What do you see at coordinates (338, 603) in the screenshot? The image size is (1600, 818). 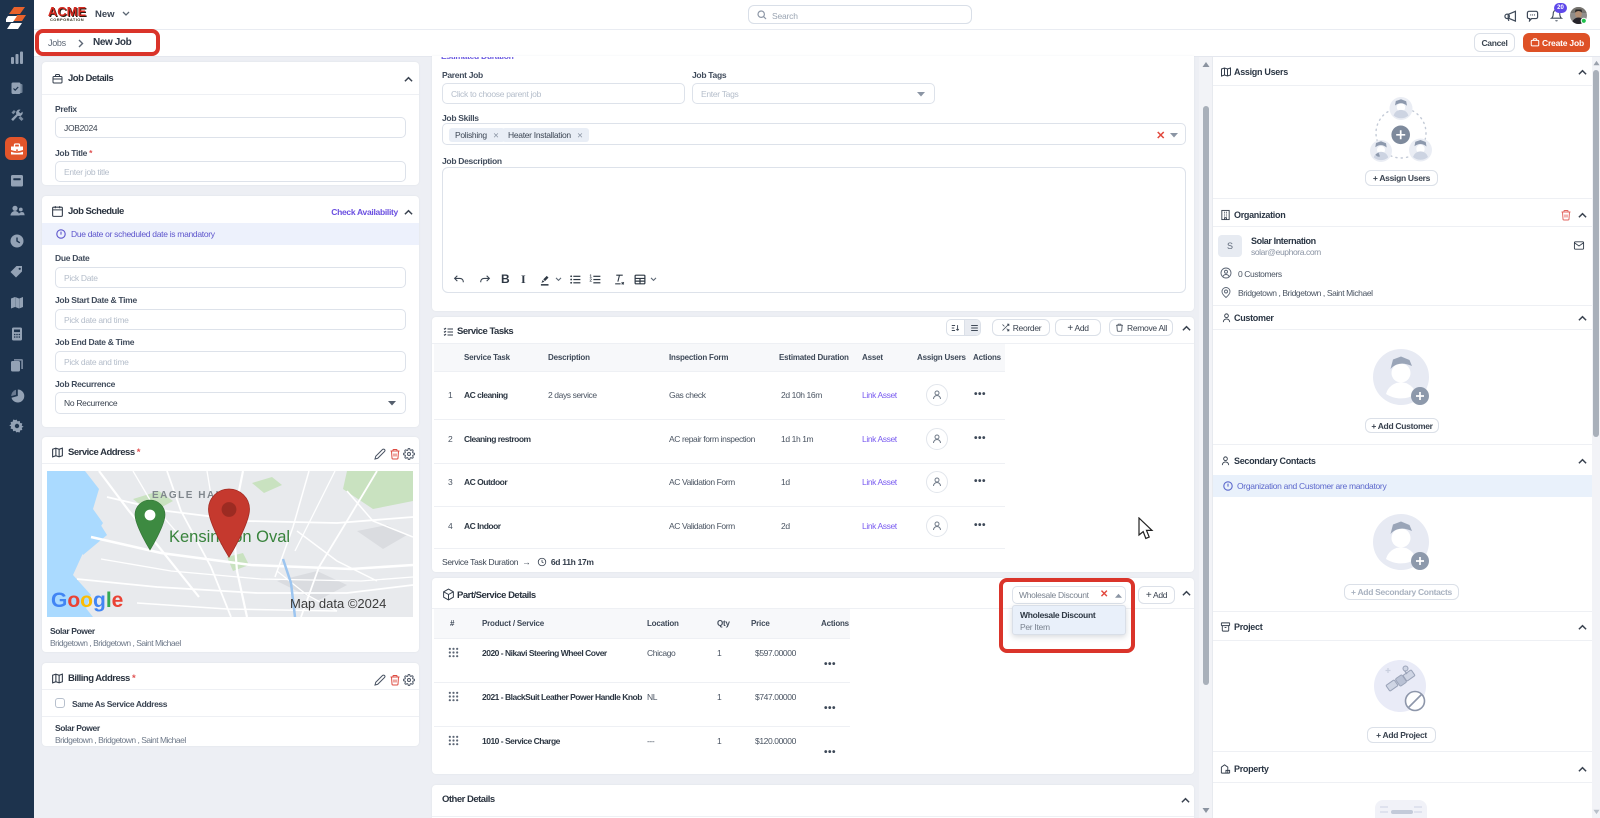 I see `svg-text: Map data ©2024` at bounding box center [338, 603].